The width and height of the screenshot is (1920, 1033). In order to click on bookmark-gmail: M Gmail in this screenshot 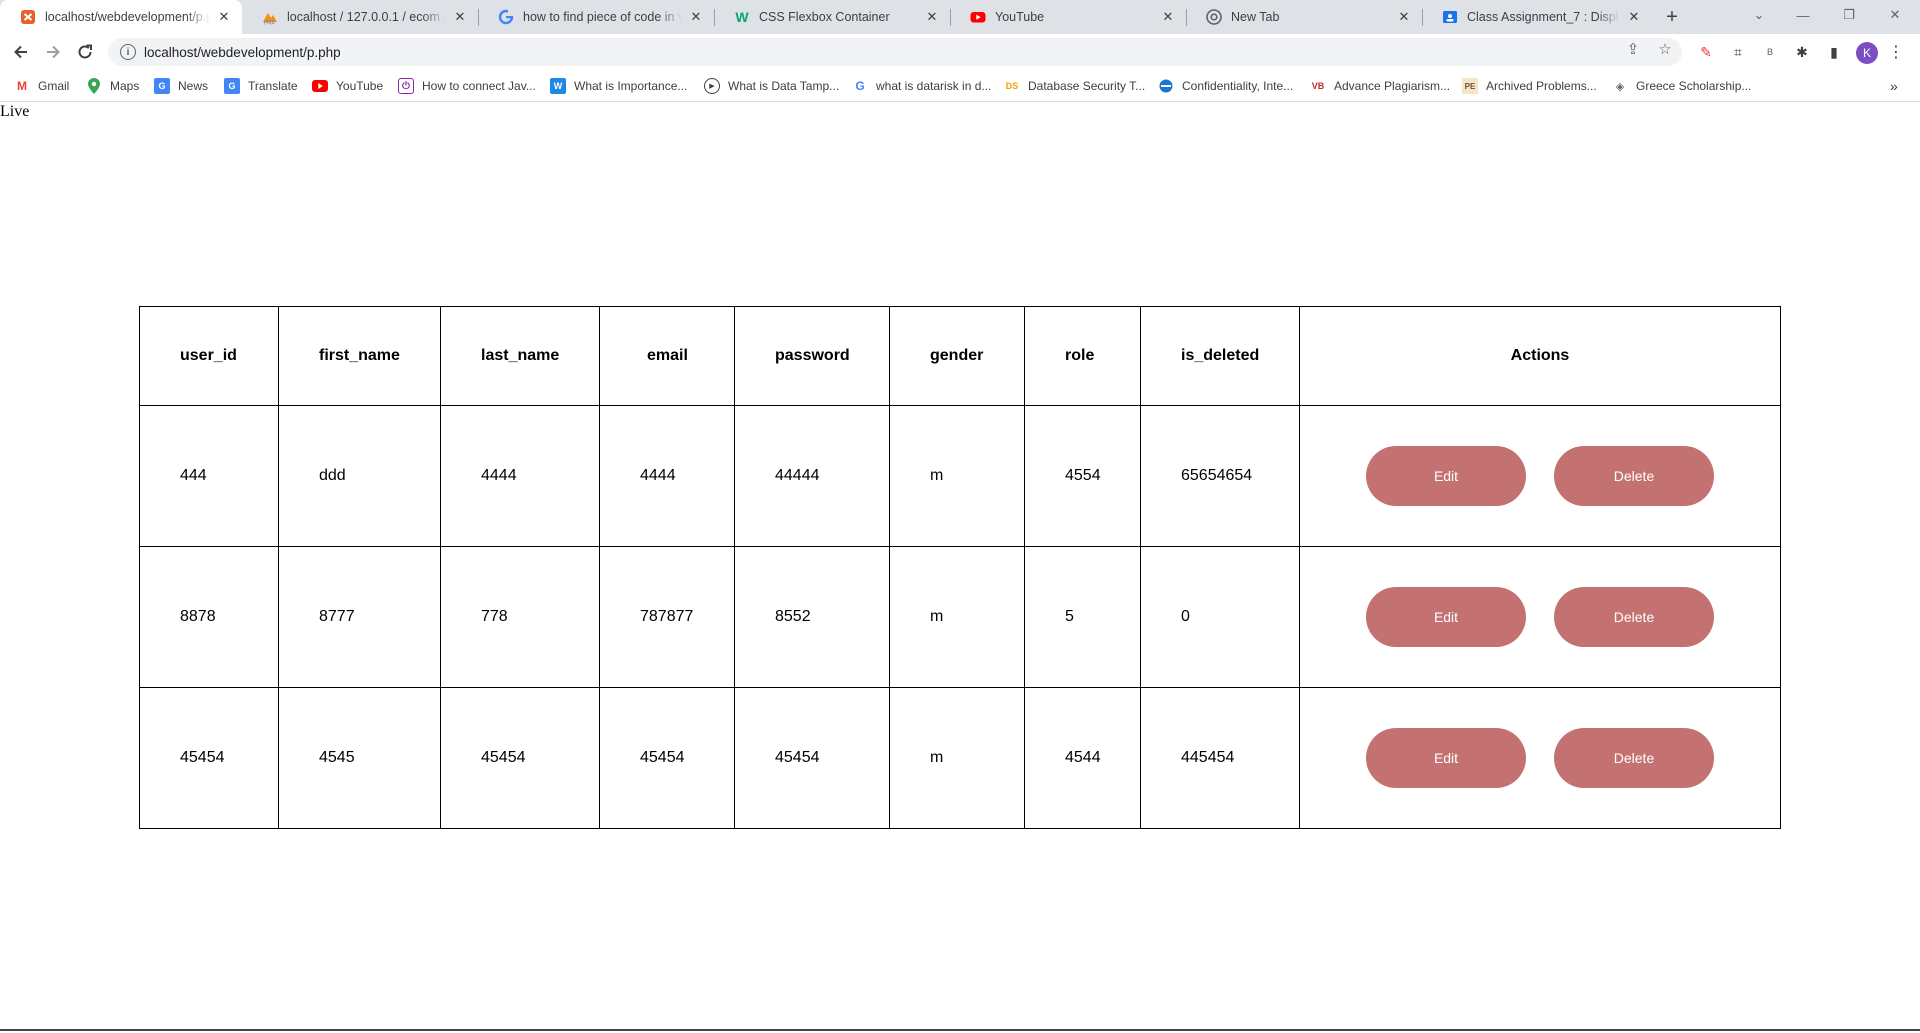, I will do `click(41, 86)`.